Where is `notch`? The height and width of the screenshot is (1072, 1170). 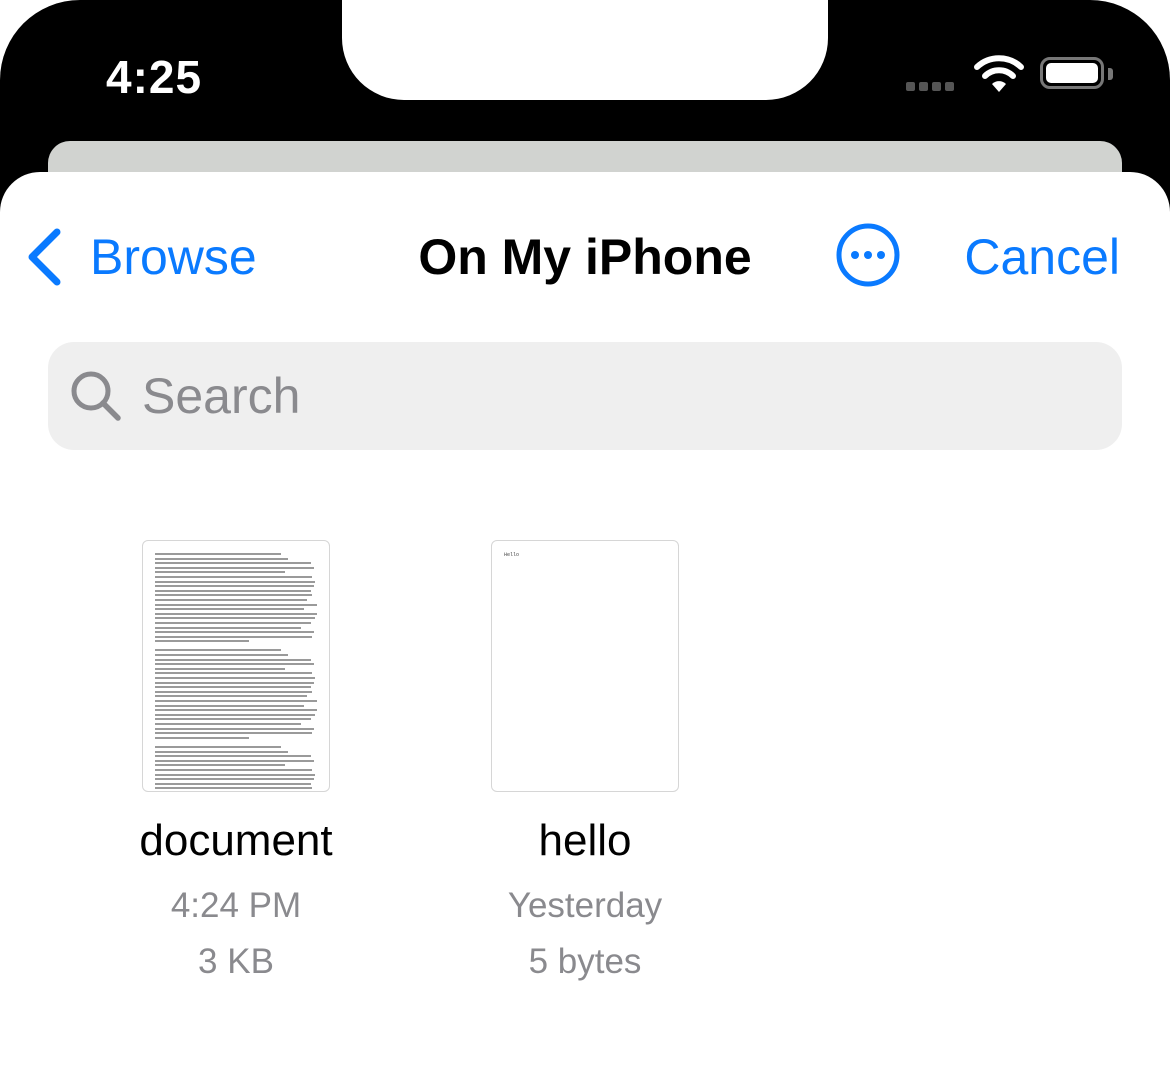 notch is located at coordinates (585, 50).